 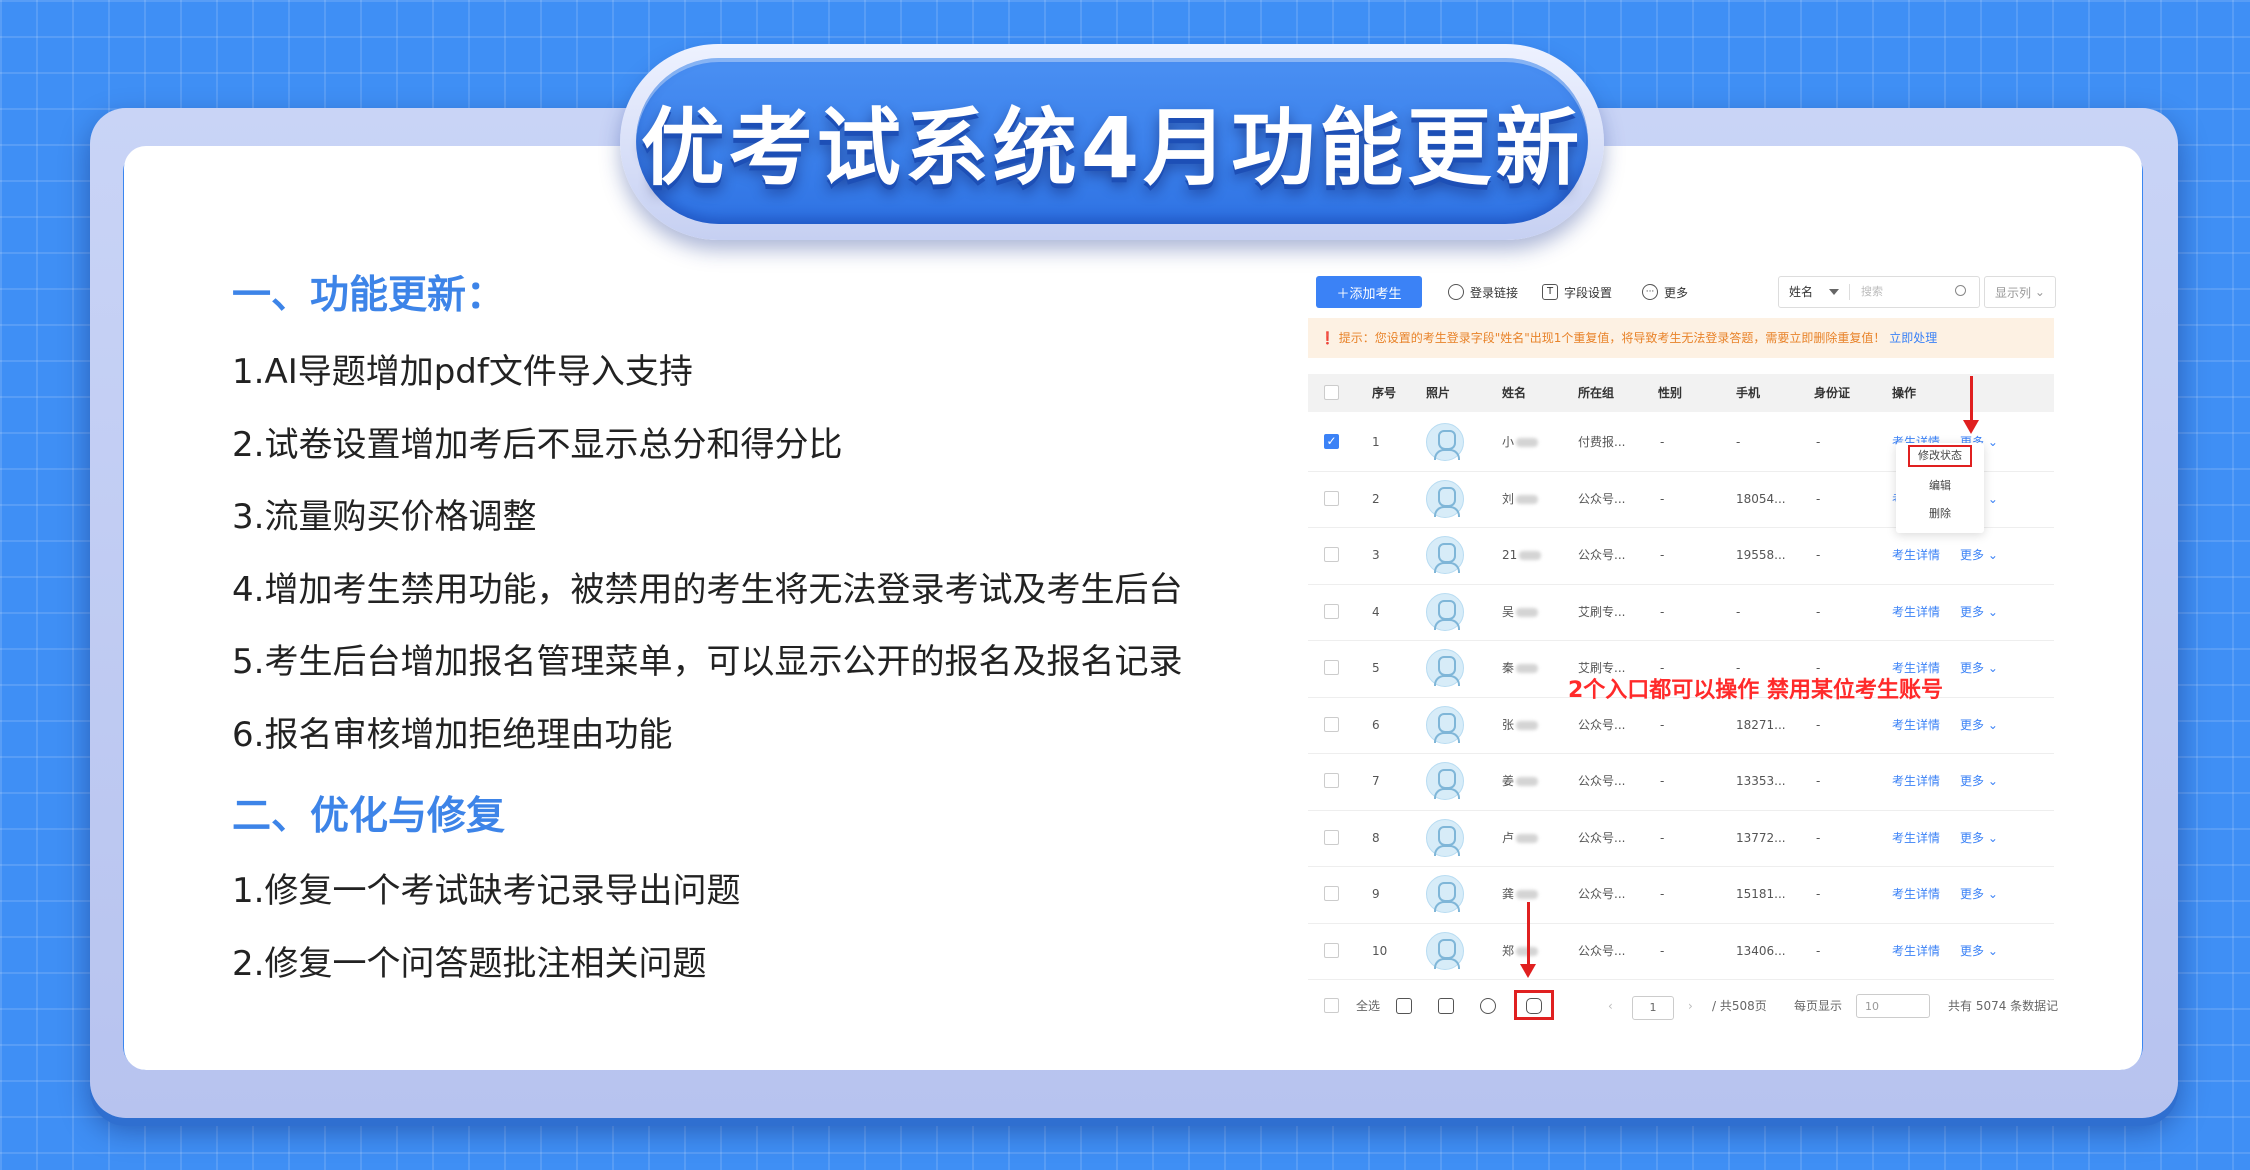 I want to click on prev-page-icon: ‹, so click(x=1610, y=1006).